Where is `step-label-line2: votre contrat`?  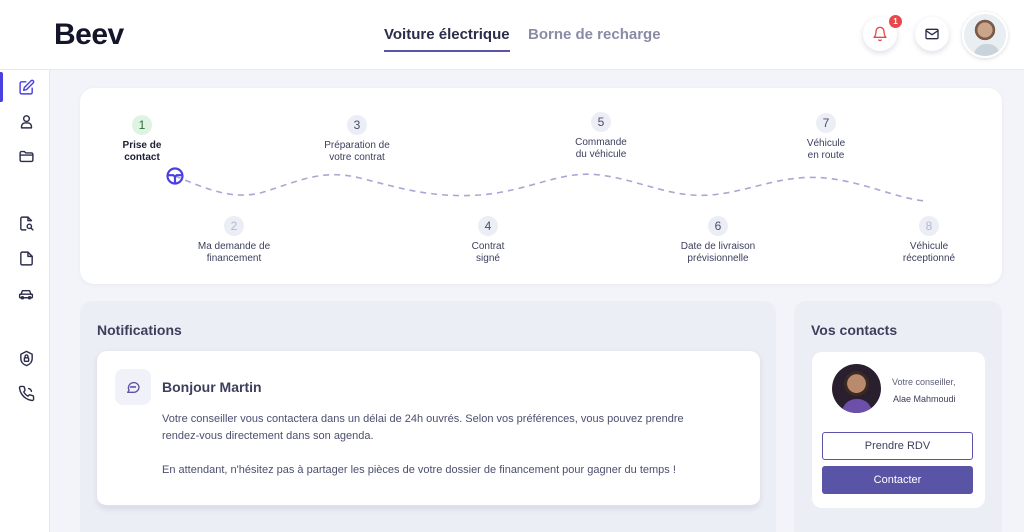
step-label-line2: votre contrat is located at coordinates (357, 157).